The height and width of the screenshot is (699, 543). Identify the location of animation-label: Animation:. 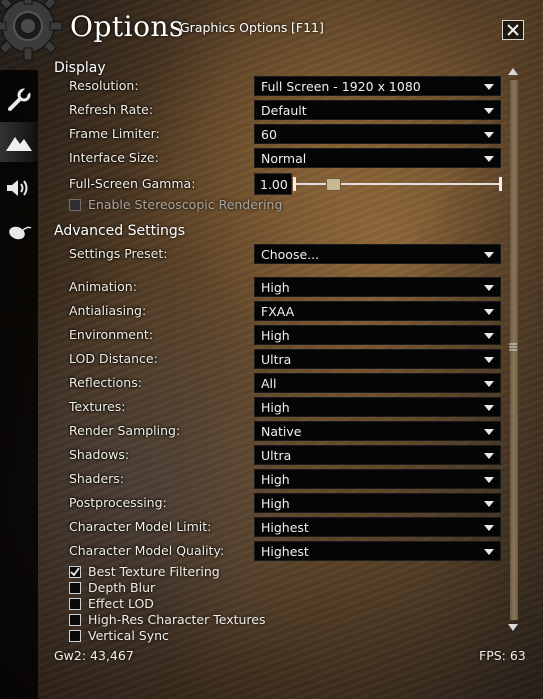
(103, 286).